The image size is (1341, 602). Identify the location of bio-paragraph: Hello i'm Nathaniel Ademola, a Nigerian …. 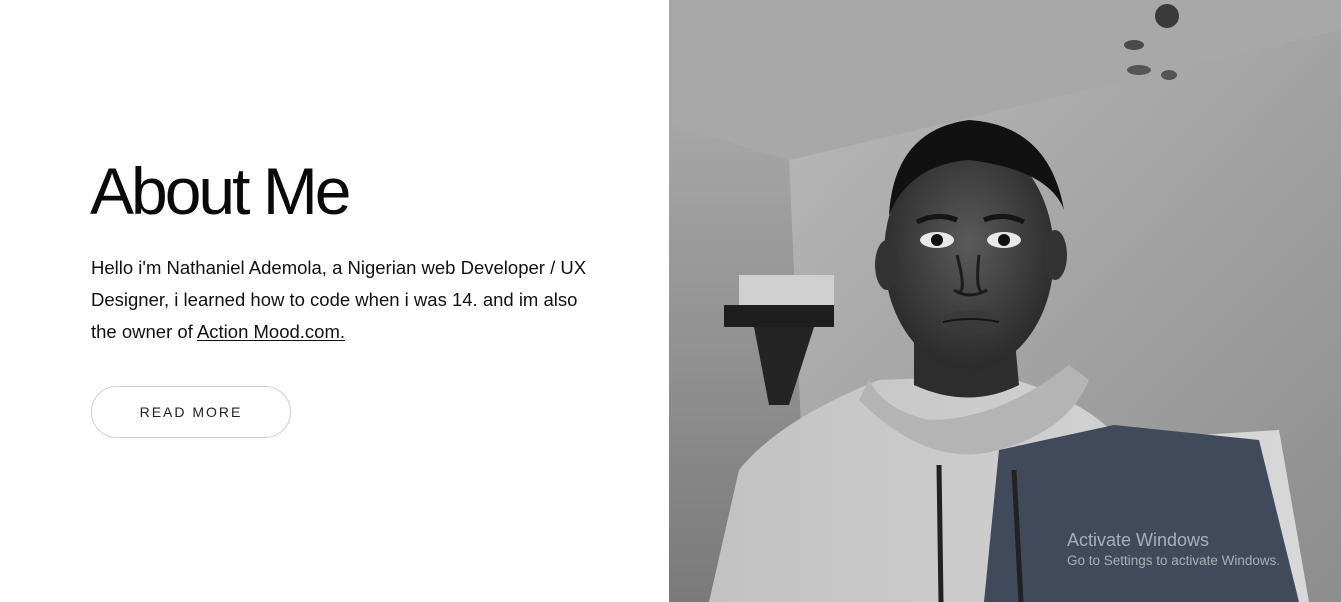
(341, 300).